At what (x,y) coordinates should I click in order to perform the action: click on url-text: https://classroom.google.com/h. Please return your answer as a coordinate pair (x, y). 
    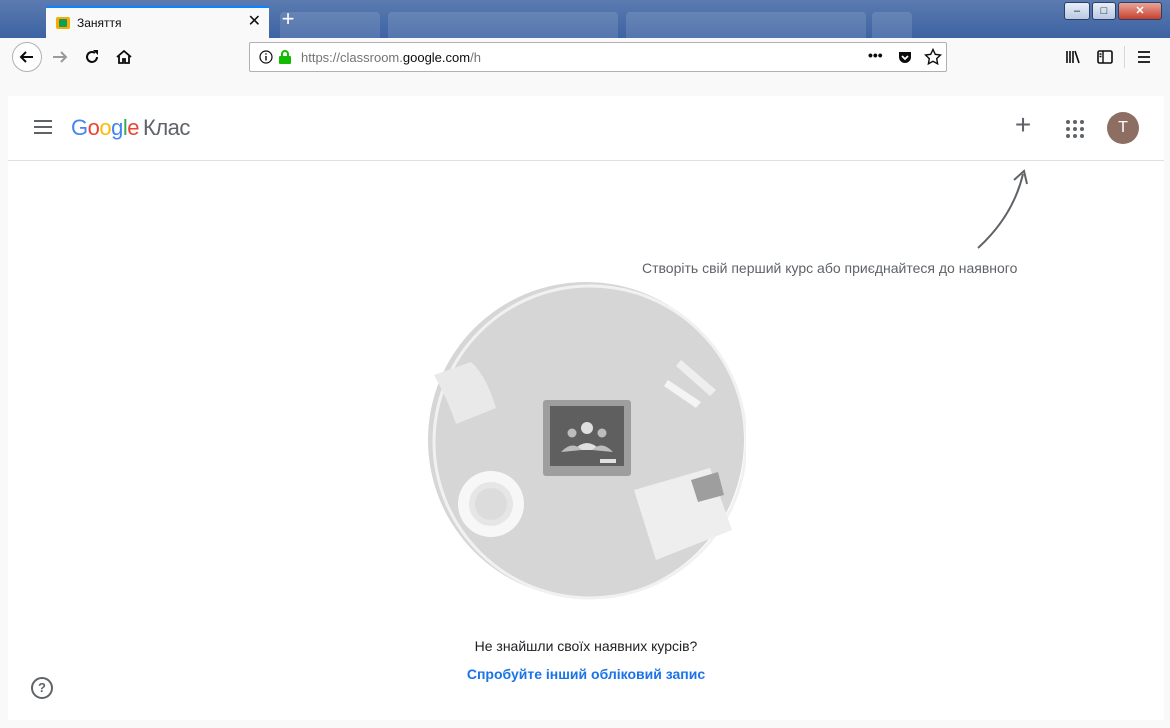
    Looking at the image, I should click on (391, 57).